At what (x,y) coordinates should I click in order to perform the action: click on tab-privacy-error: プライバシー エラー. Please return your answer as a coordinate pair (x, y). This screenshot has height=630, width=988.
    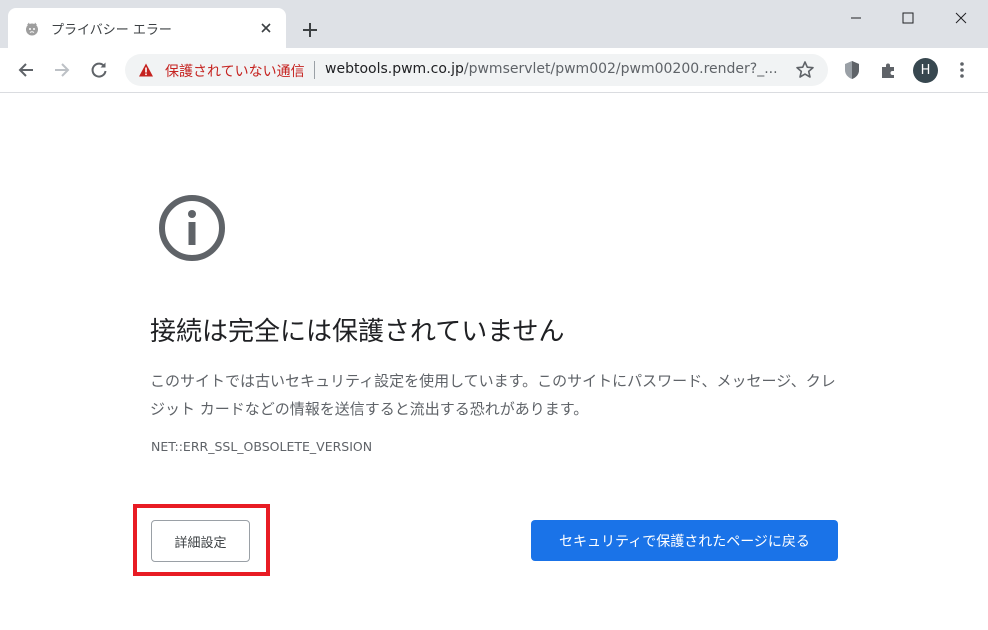
    Looking at the image, I should click on (147, 28).